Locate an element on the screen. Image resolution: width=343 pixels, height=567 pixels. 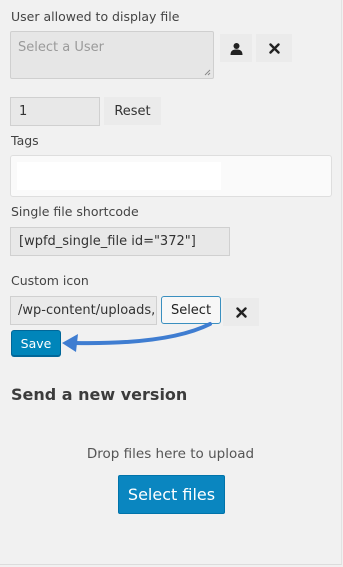
version-input: 1 is located at coordinates (55, 111).